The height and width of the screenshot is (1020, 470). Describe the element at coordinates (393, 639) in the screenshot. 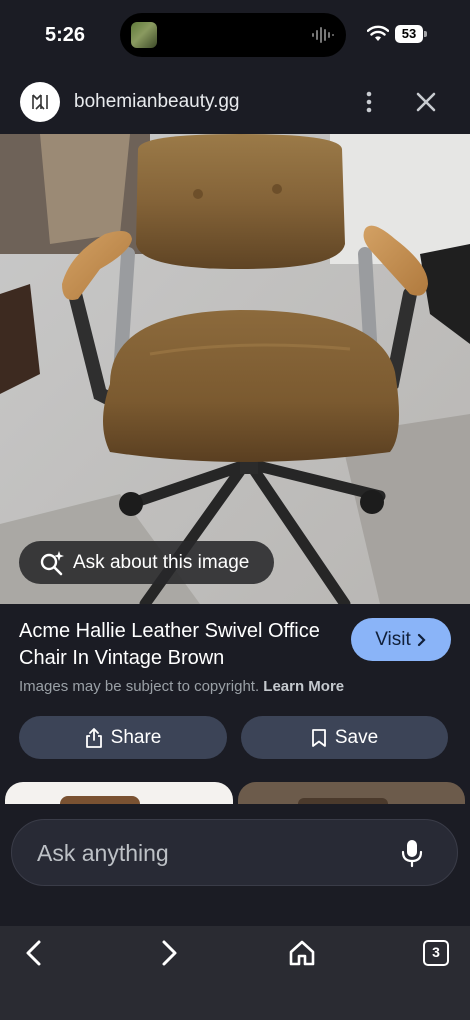

I see `visit-label: Visit` at that location.